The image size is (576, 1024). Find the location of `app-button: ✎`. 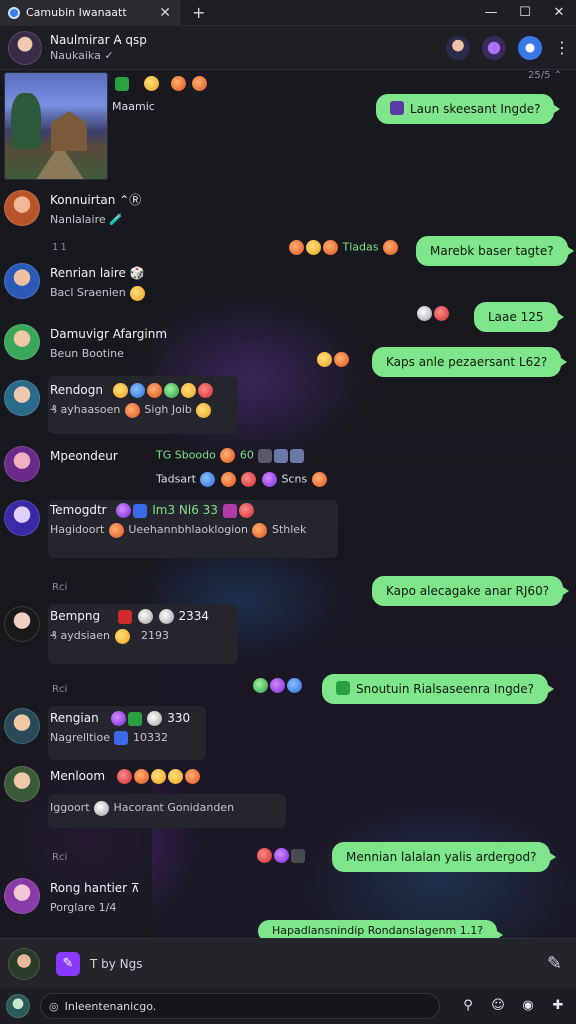

app-button: ✎ is located at coordinates (68, 963).